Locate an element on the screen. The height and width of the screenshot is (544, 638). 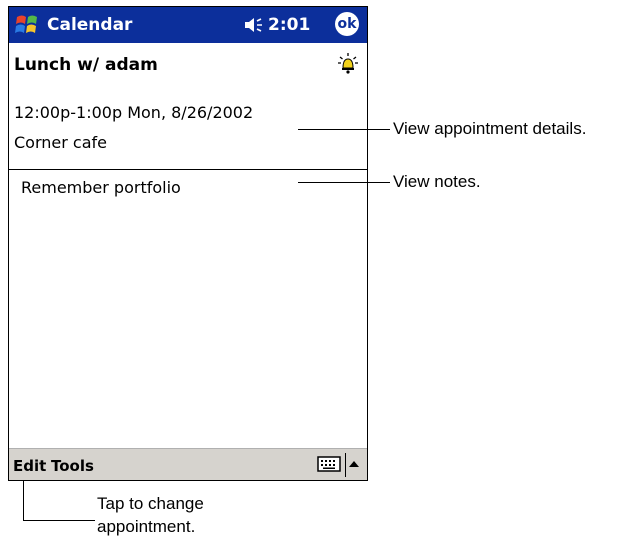
title-bar: Calendar 2:01 ok is located at coordinates (188, 25).